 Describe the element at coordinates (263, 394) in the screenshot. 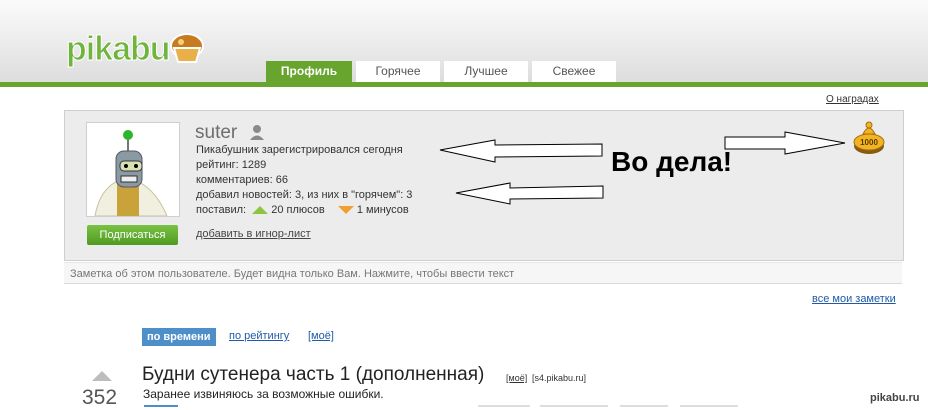

I see `post-text: Заранее извиняюсь за возможные ошибки.` at that location.